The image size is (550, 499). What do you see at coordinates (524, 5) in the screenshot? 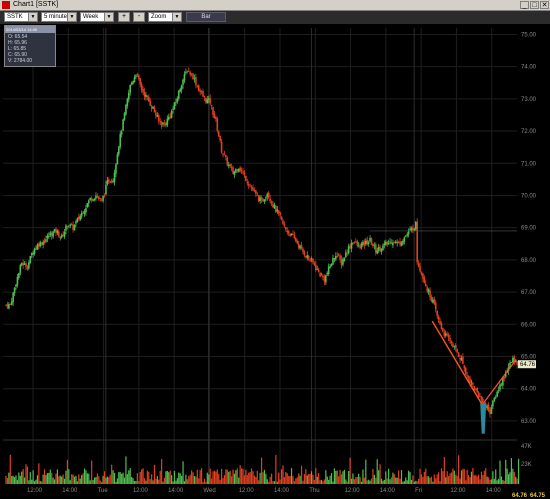
I see `minimize-icon: _` at bounding box center [524, 5].